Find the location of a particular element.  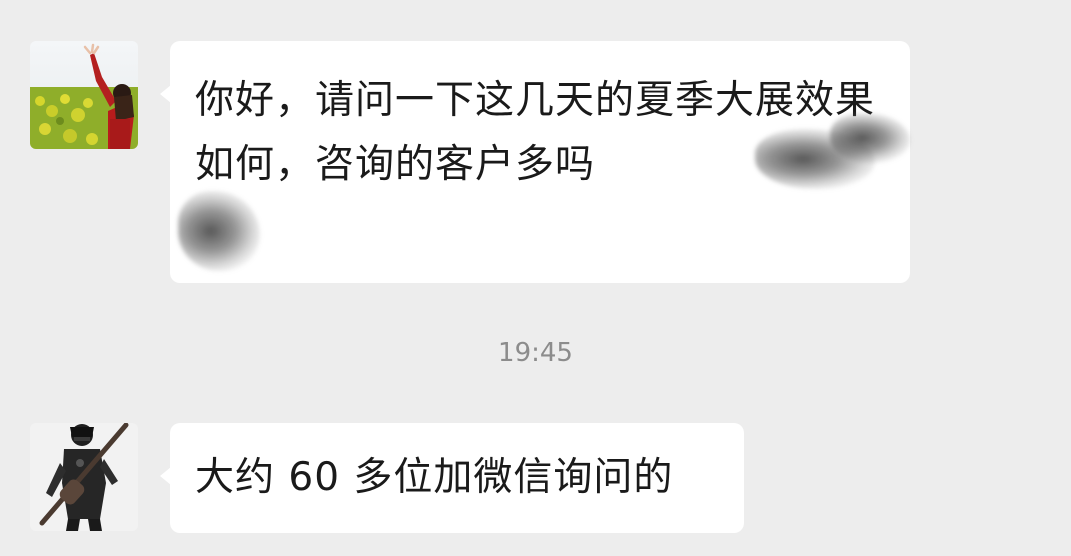

self-avatar is located at coordinates (84, 477).